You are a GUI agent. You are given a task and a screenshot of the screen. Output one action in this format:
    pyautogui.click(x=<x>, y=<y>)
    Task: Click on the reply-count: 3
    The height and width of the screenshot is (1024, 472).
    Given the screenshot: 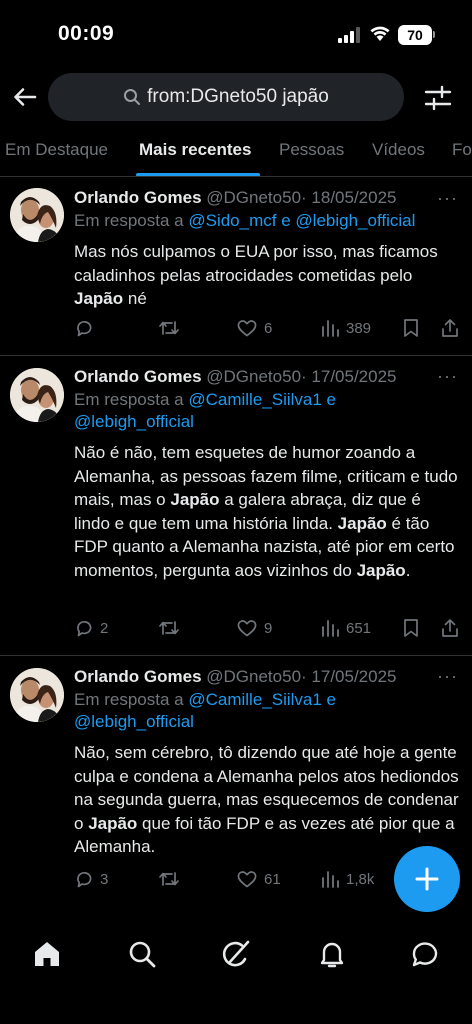 What is the action you would take?
    pyautogui.click(x=104, y=879)
    